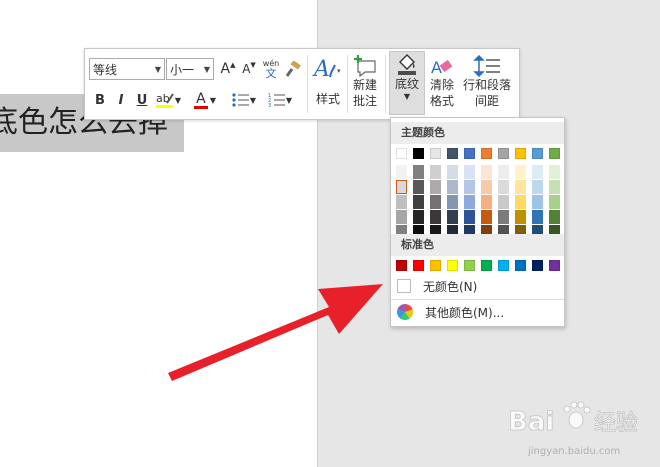 The height and width of the screenshot is (467, 660). Describe the element at coordinates (269, 105) in the screenshot. I see `svg-text: 3` at that location.